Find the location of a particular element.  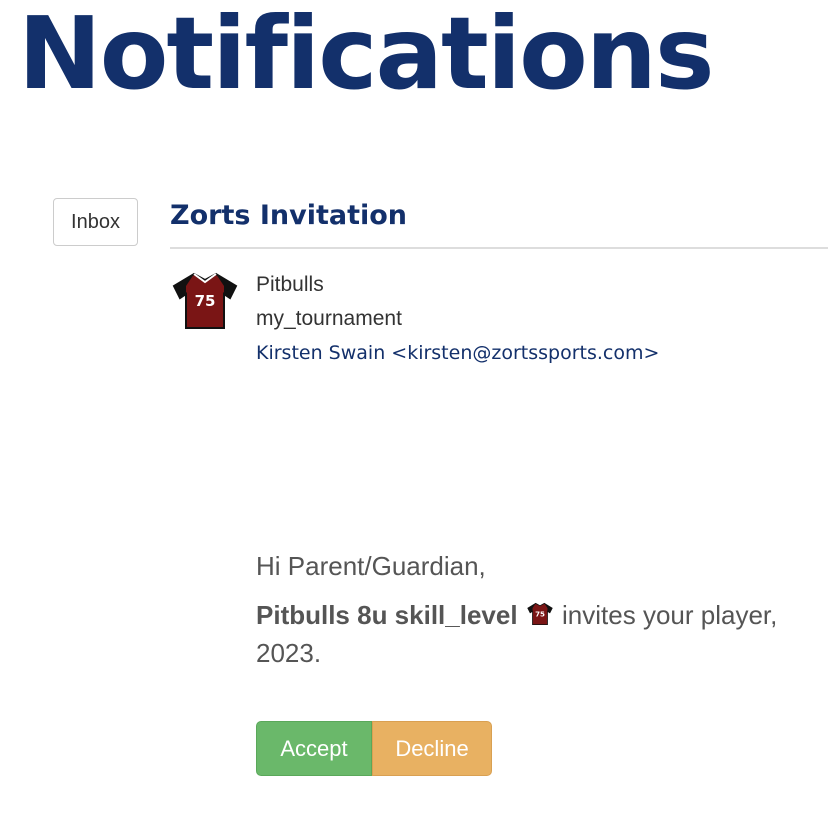

invite-team-name: Pitbulls 8u skill_level is located at coordinates (387, 615).